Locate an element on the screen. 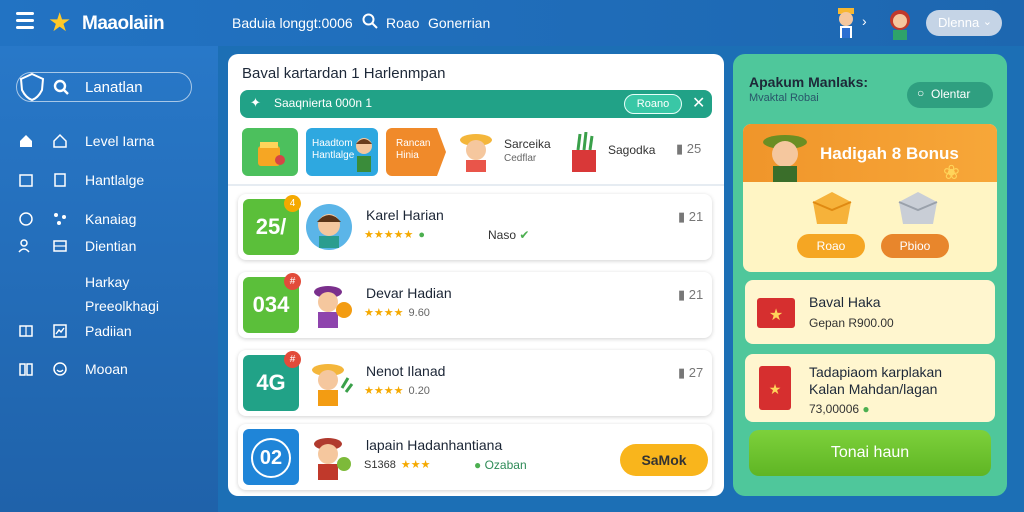 The width and height of the screenshot is (1024, 512). red-book-icon: ★ is located at coordinates (775, 388).